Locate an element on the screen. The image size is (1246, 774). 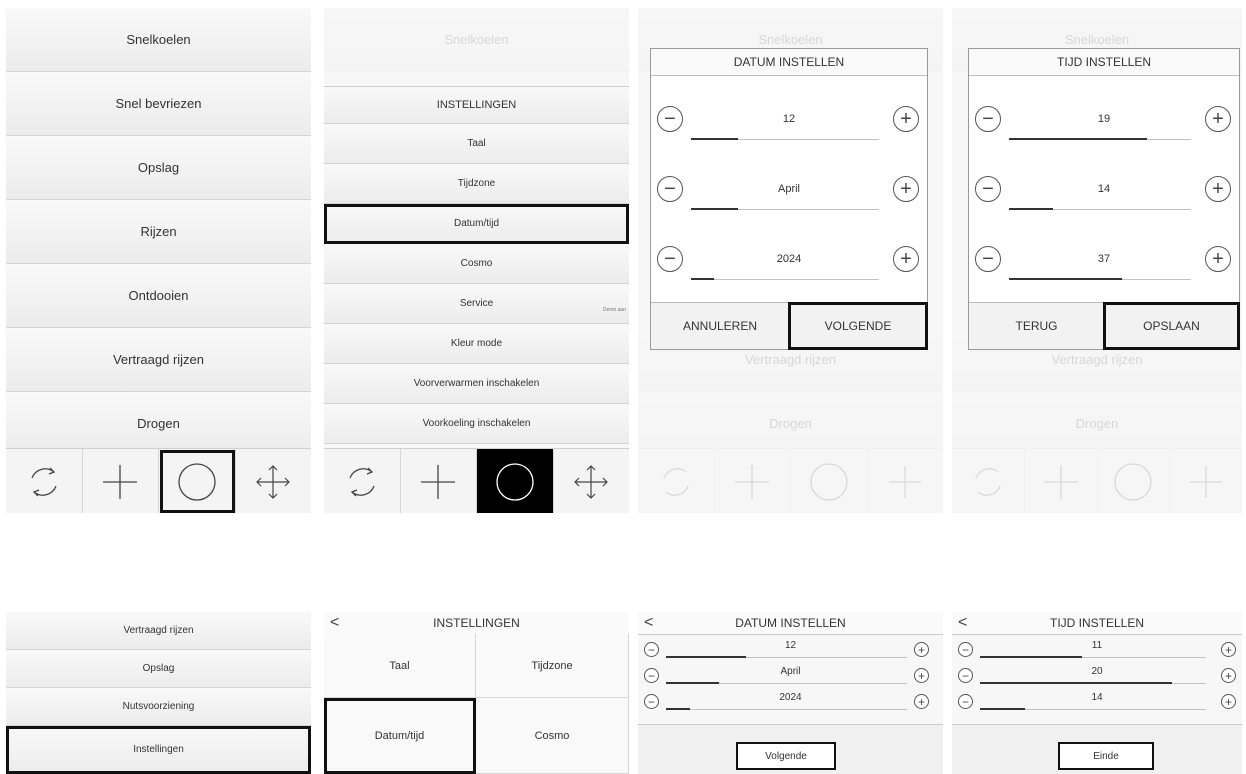
grid-cell-taal: Taal is located at coordinates (400, 666).